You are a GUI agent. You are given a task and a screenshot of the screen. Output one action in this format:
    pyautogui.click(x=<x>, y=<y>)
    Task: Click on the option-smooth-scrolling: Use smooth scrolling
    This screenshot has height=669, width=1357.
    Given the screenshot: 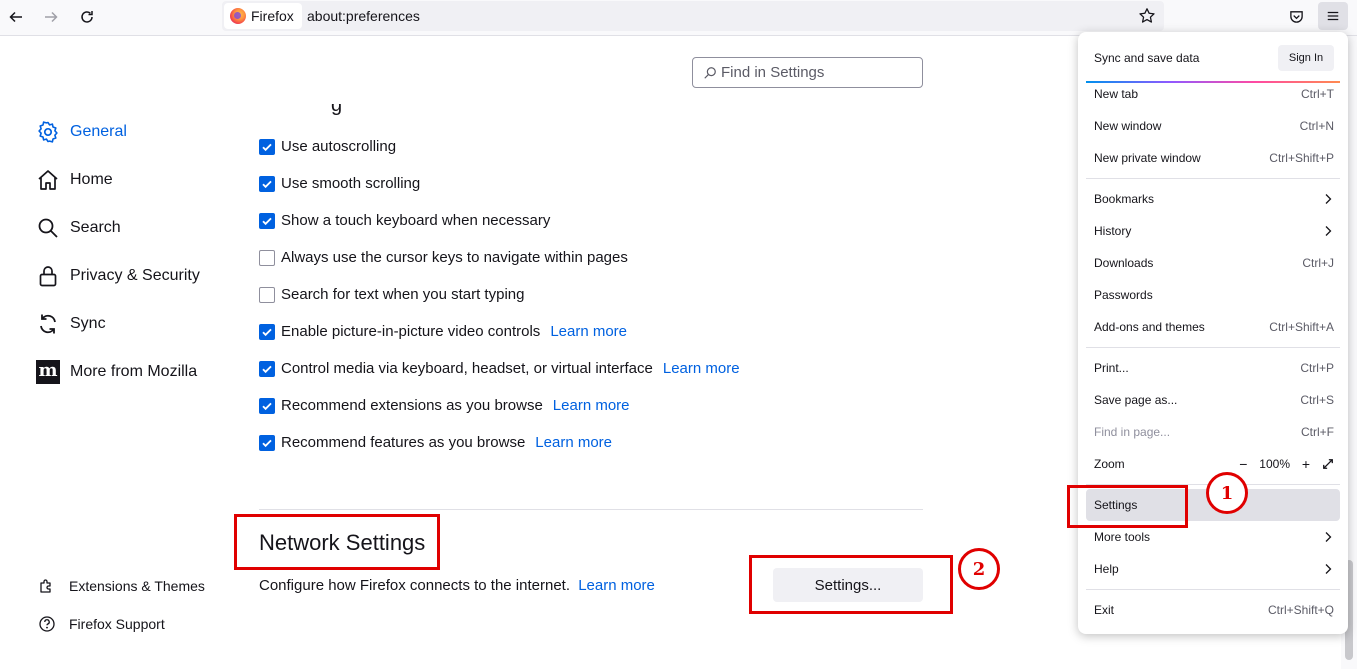 What is the action you would take?
    pyautogui.click(x=339, y=183)
    